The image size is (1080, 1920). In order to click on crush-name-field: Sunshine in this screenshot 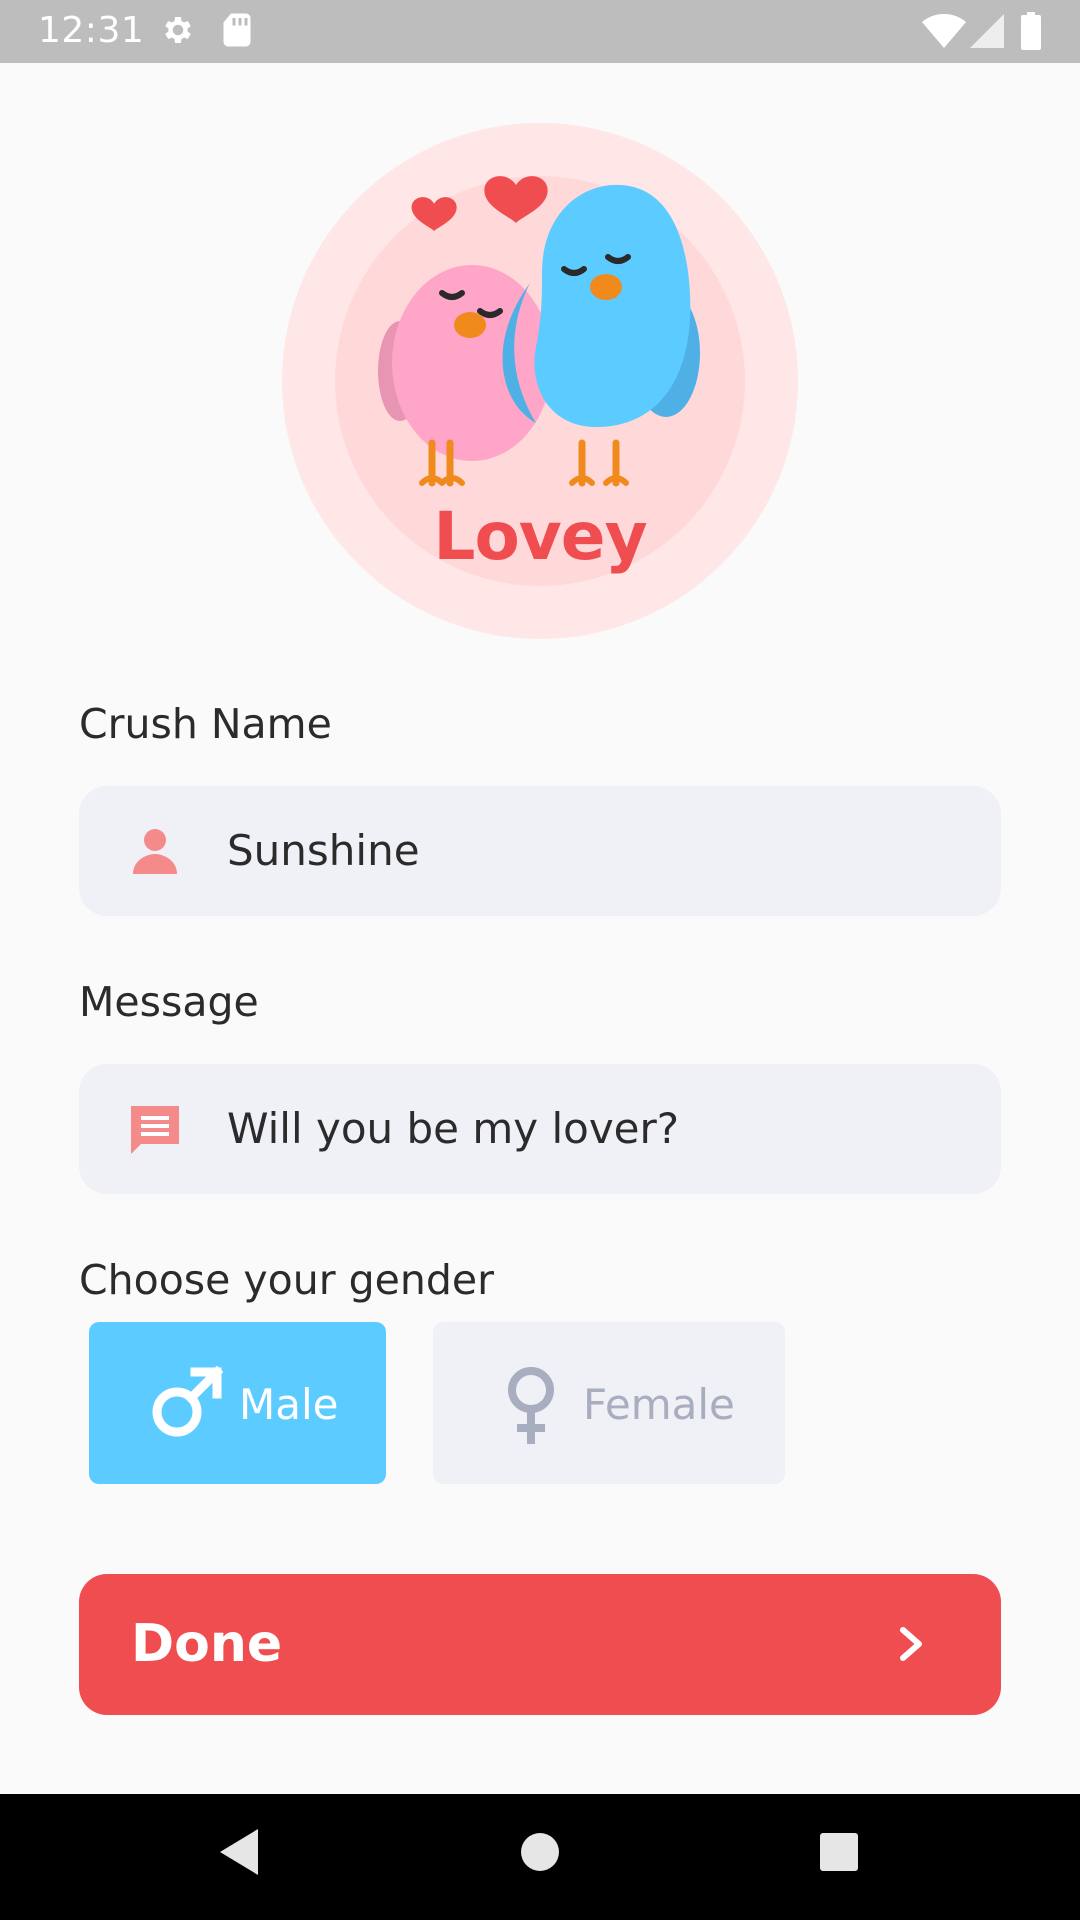, I will do `click(540, 851)`.